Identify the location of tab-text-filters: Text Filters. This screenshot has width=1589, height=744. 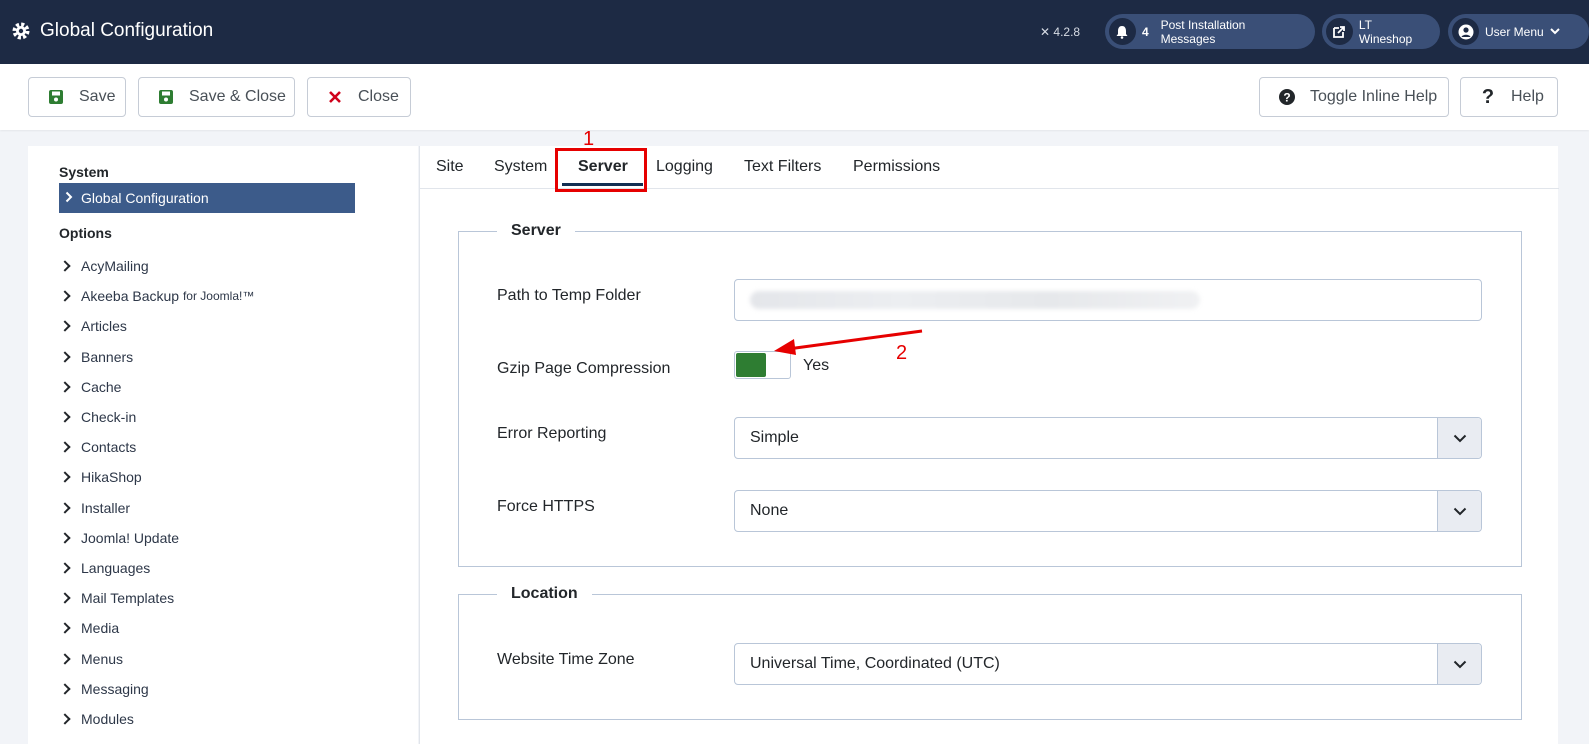
(782, 167).